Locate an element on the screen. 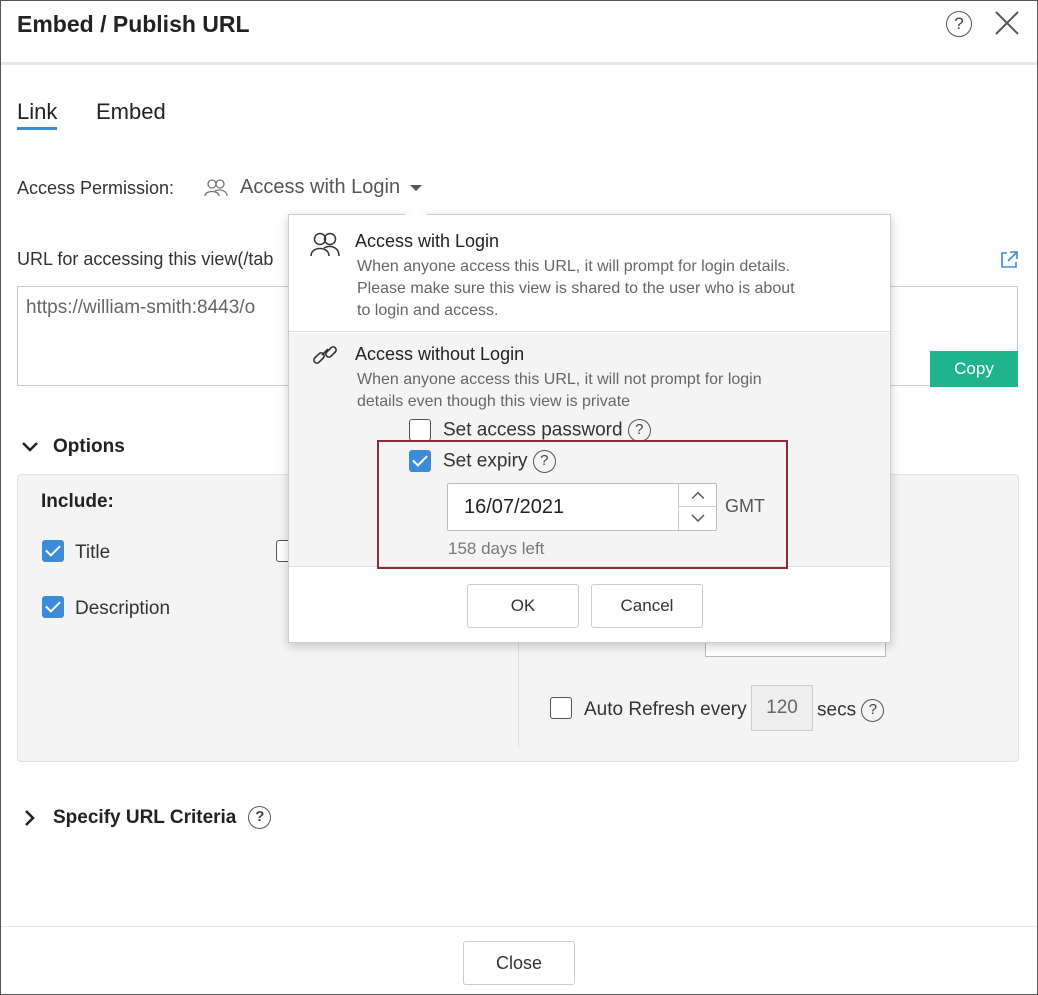 The width and height of the screenshot is (1038, 995). chevron-up-icon is located at coordinates (698, 495).